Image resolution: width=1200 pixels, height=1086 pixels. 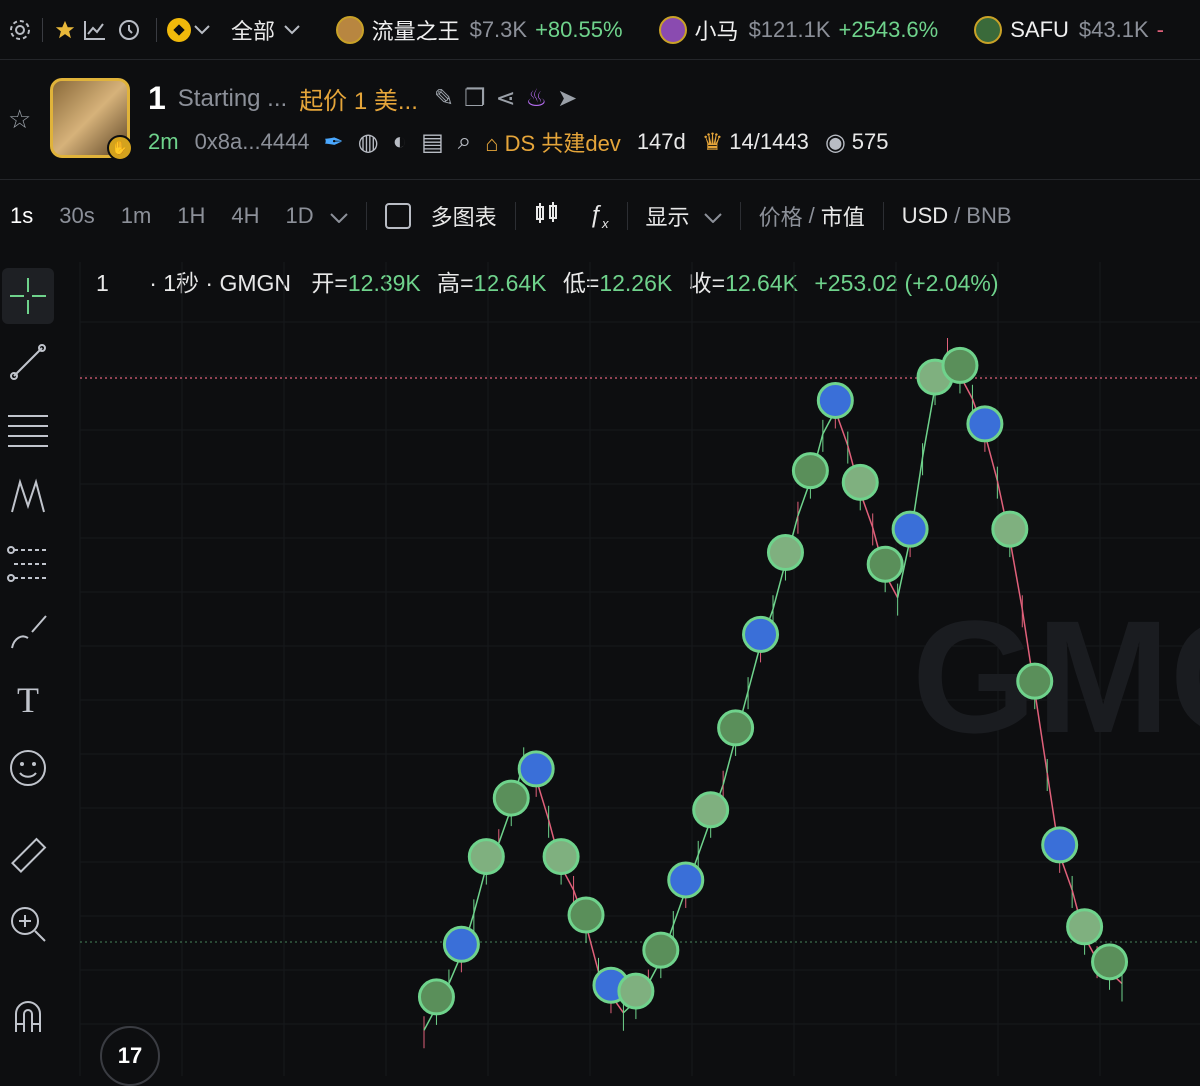 I want to click on ruler-icon, so click(x=28, y=856).